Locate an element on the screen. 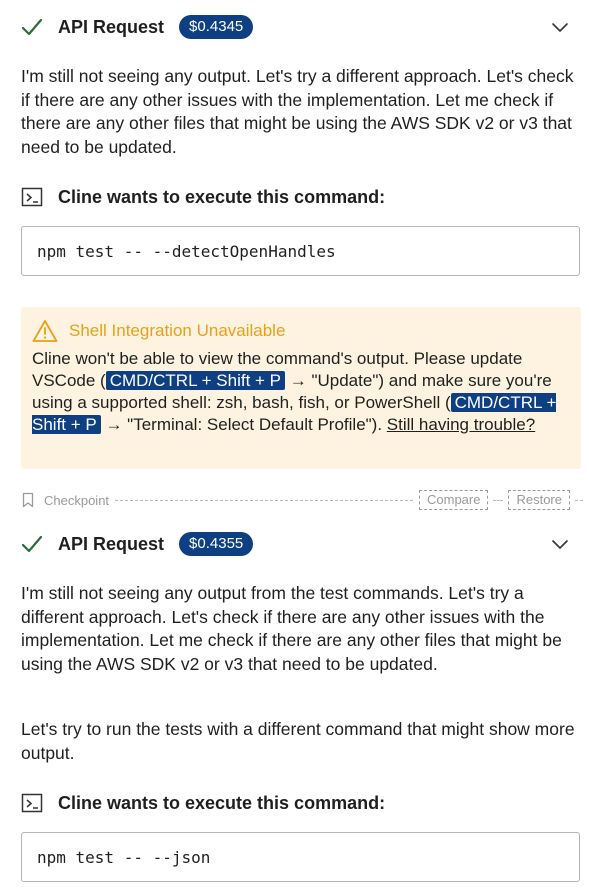 The width and height of the screenshot is (589, 891). cost-badge: $0.4345 is located at coordinates (216, 27).